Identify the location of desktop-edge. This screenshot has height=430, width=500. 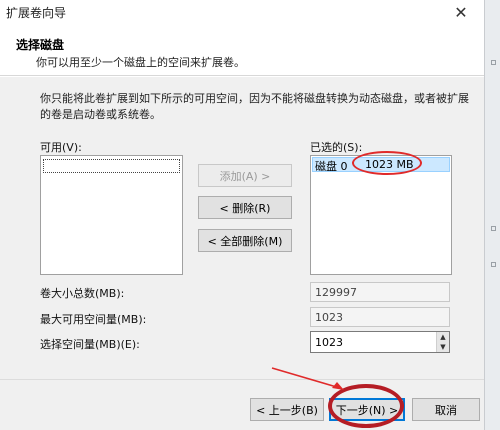
(492, 215).